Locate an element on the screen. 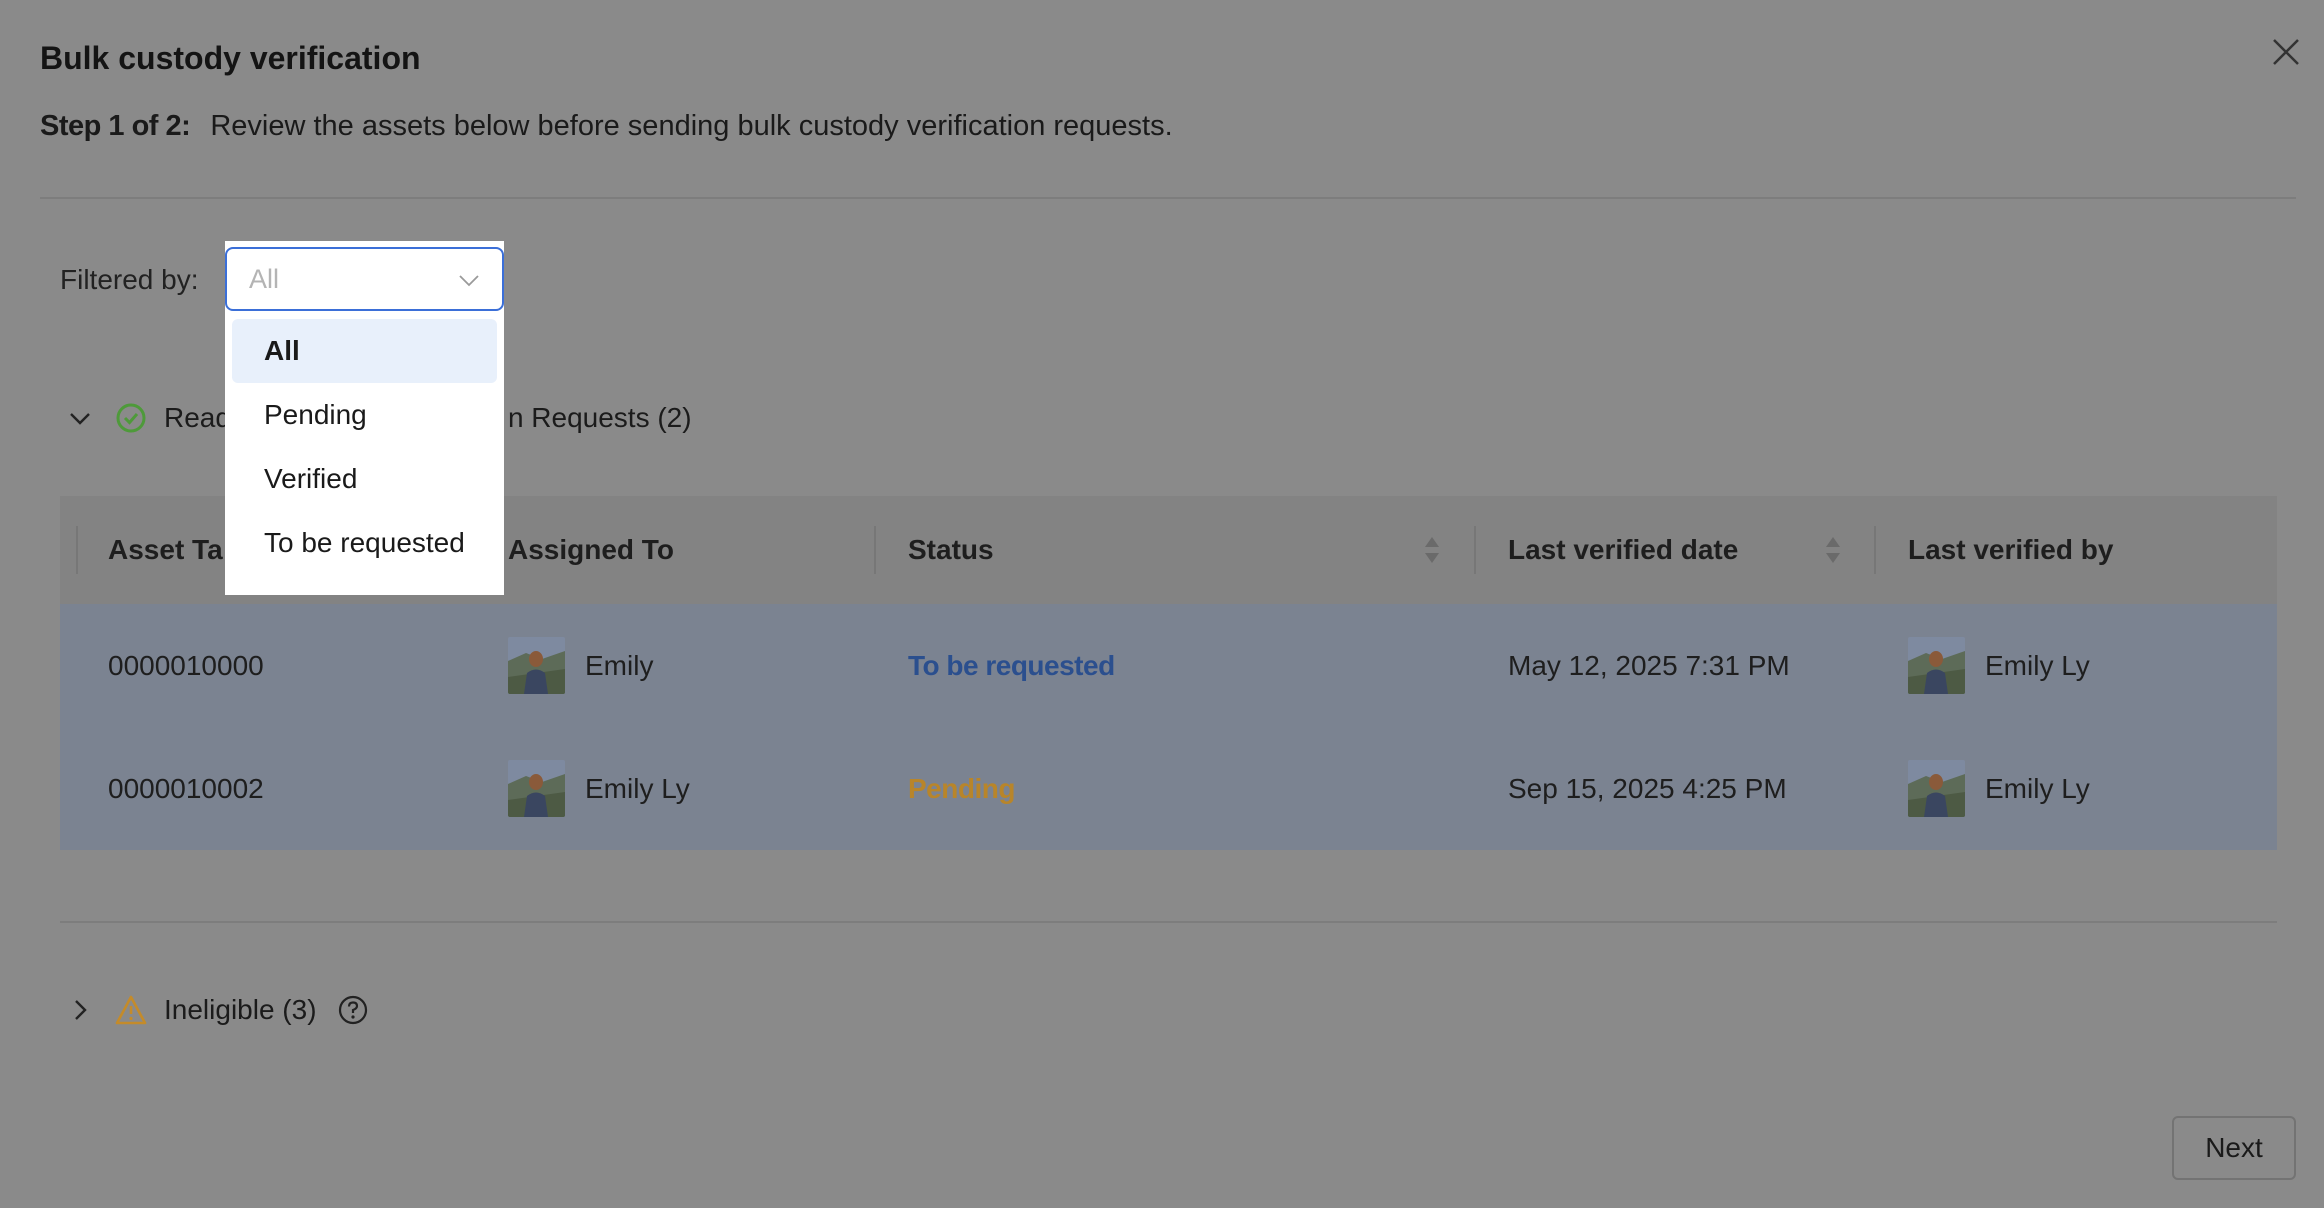 This screenshot has width=2324, height=1208. last-verified-date-cell: May 12, 2025 7:31 PM is located at coordinates (1649, 665).